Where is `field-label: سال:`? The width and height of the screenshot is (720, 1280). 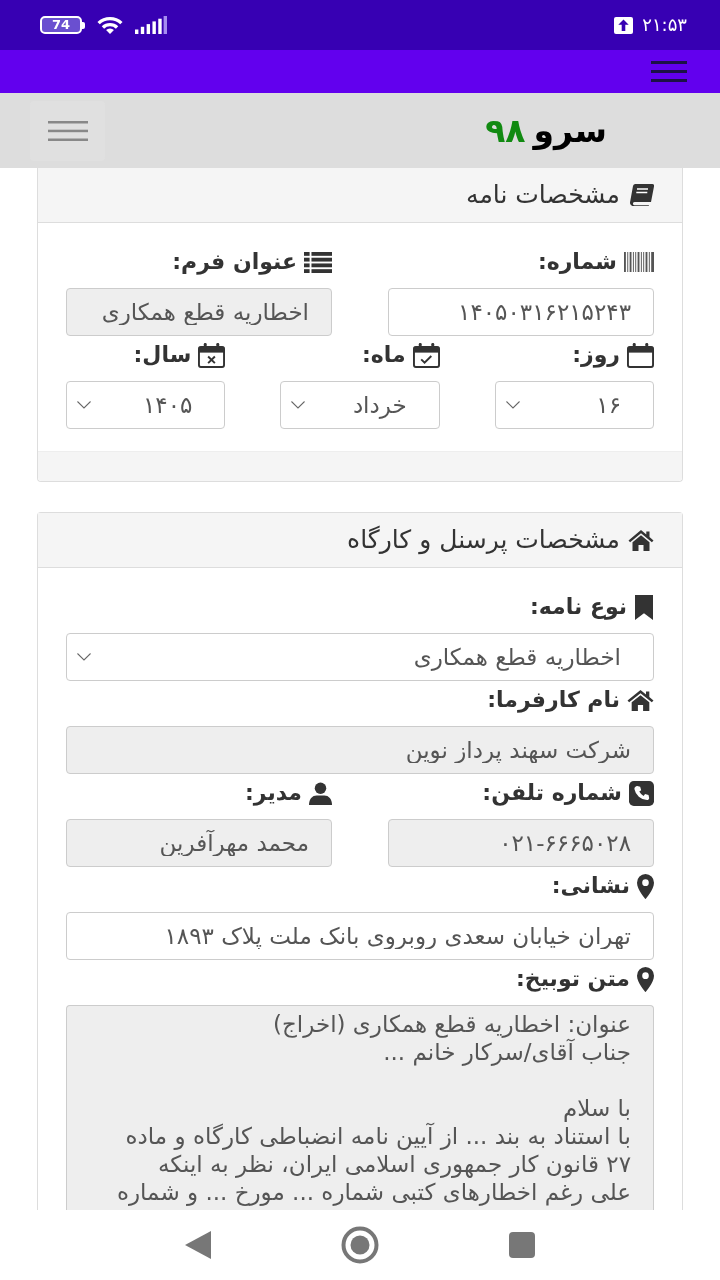 field-label: سال: is located at coordinates (162, 355).